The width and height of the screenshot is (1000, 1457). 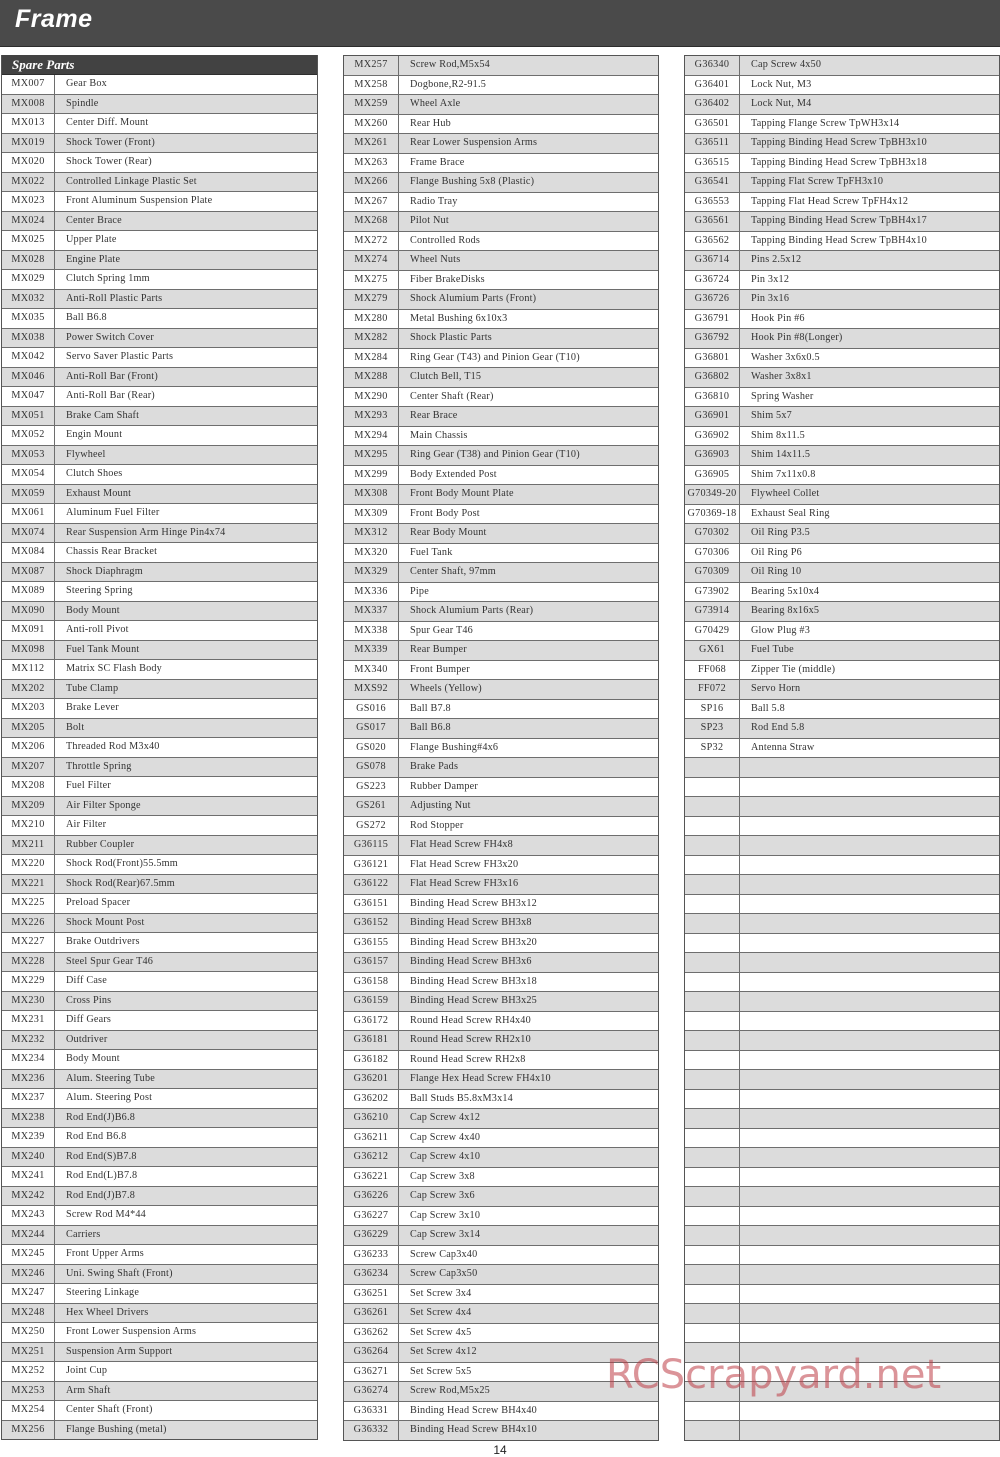 I want to click on table-row: MX309 Front Body Post, so click(x=501, y=514).